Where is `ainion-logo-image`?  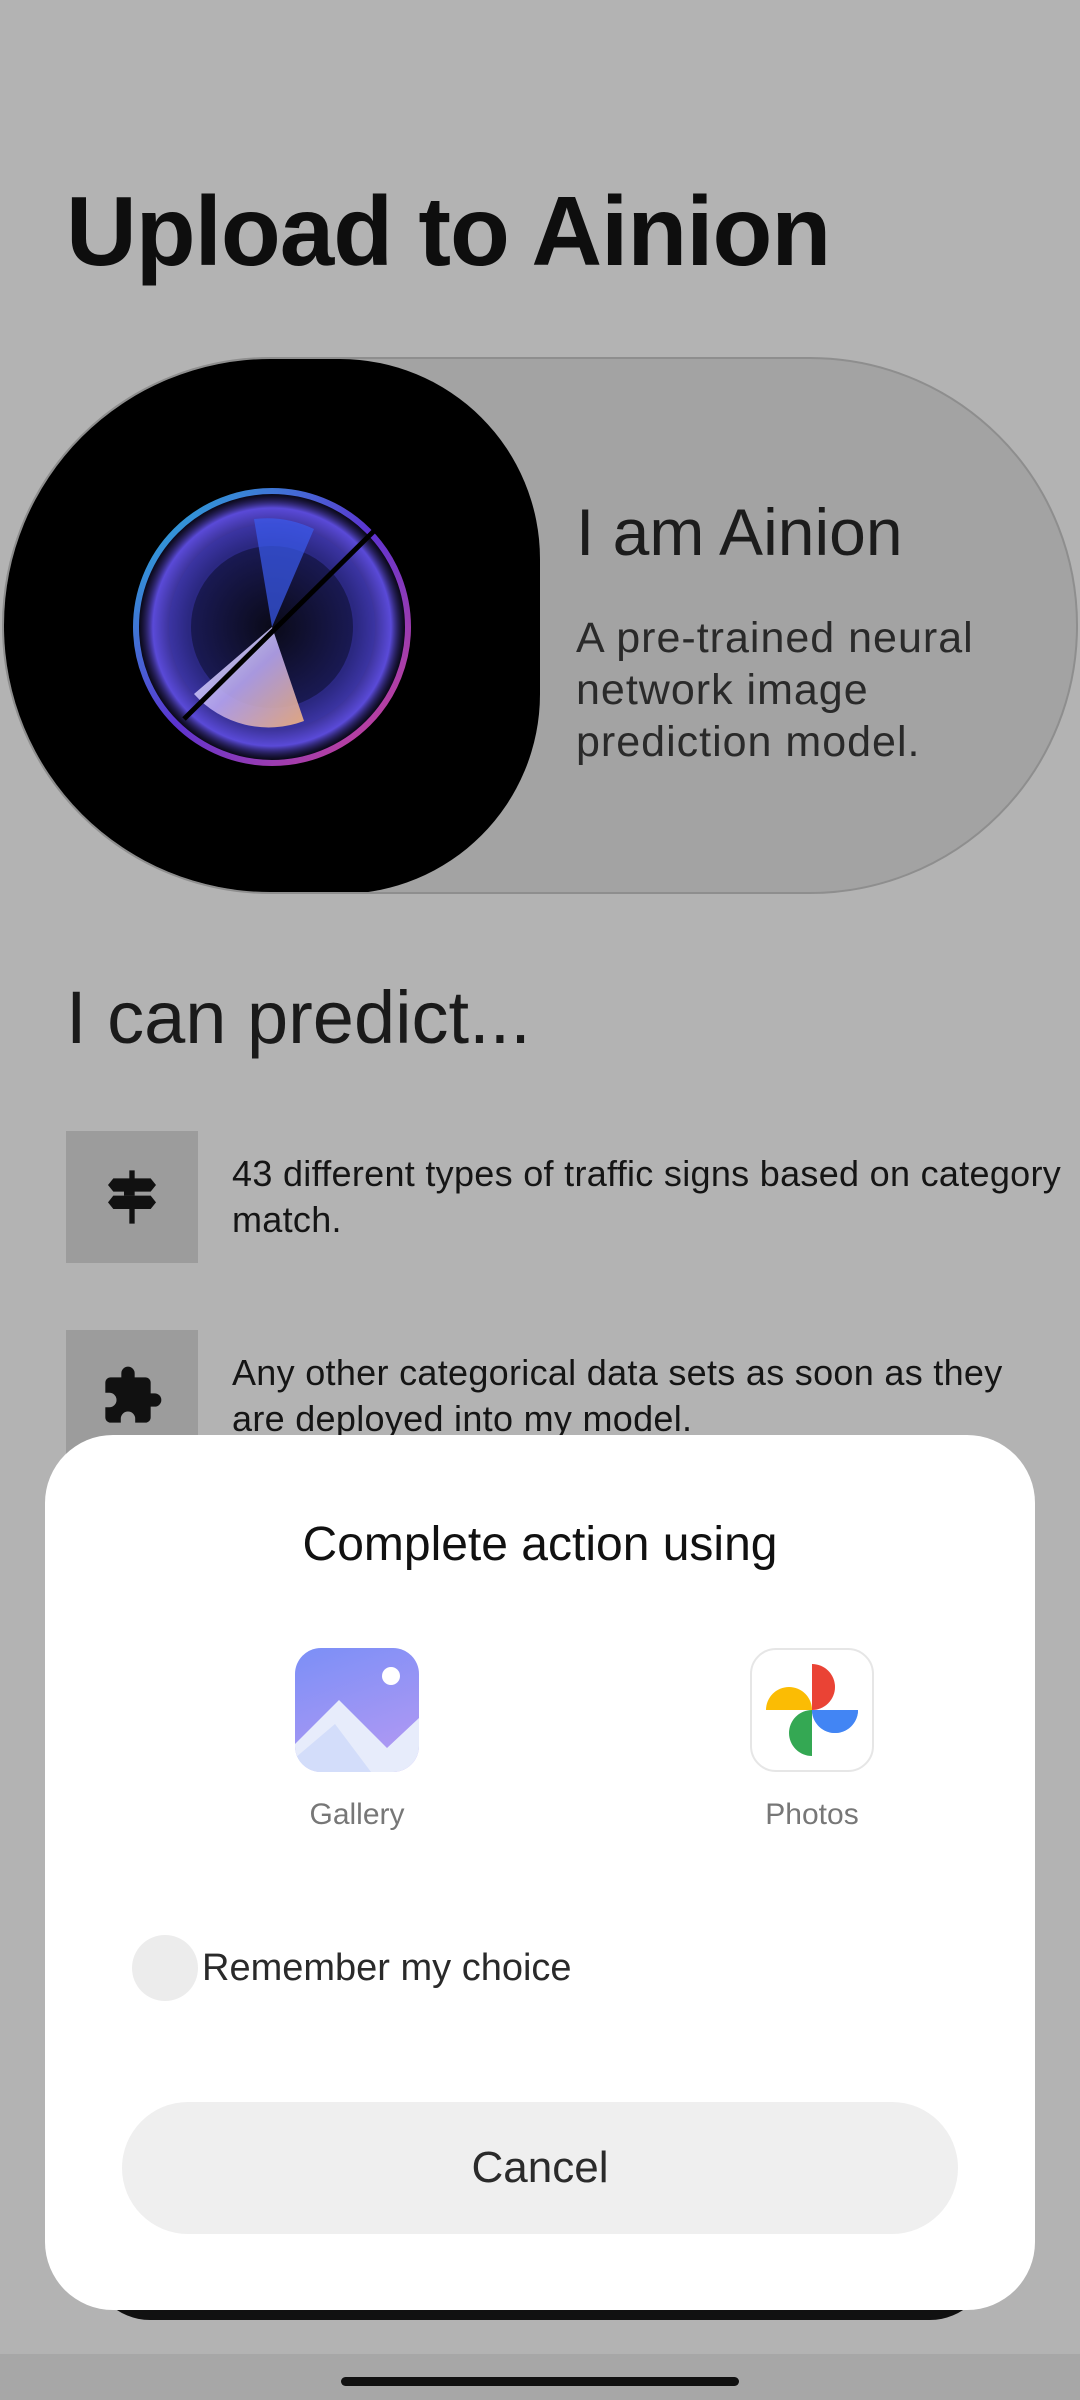 ainion-logo-image is located at coordinates (272, 625).